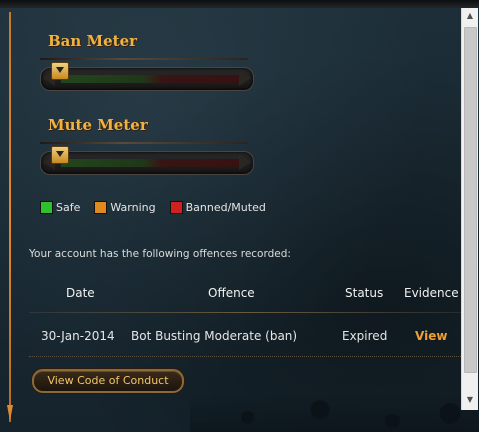 This screenshot has width=479, height=432. Describe the element at coordinates (245, 357) in the screenshot. I see `table-row-divider` at that location.